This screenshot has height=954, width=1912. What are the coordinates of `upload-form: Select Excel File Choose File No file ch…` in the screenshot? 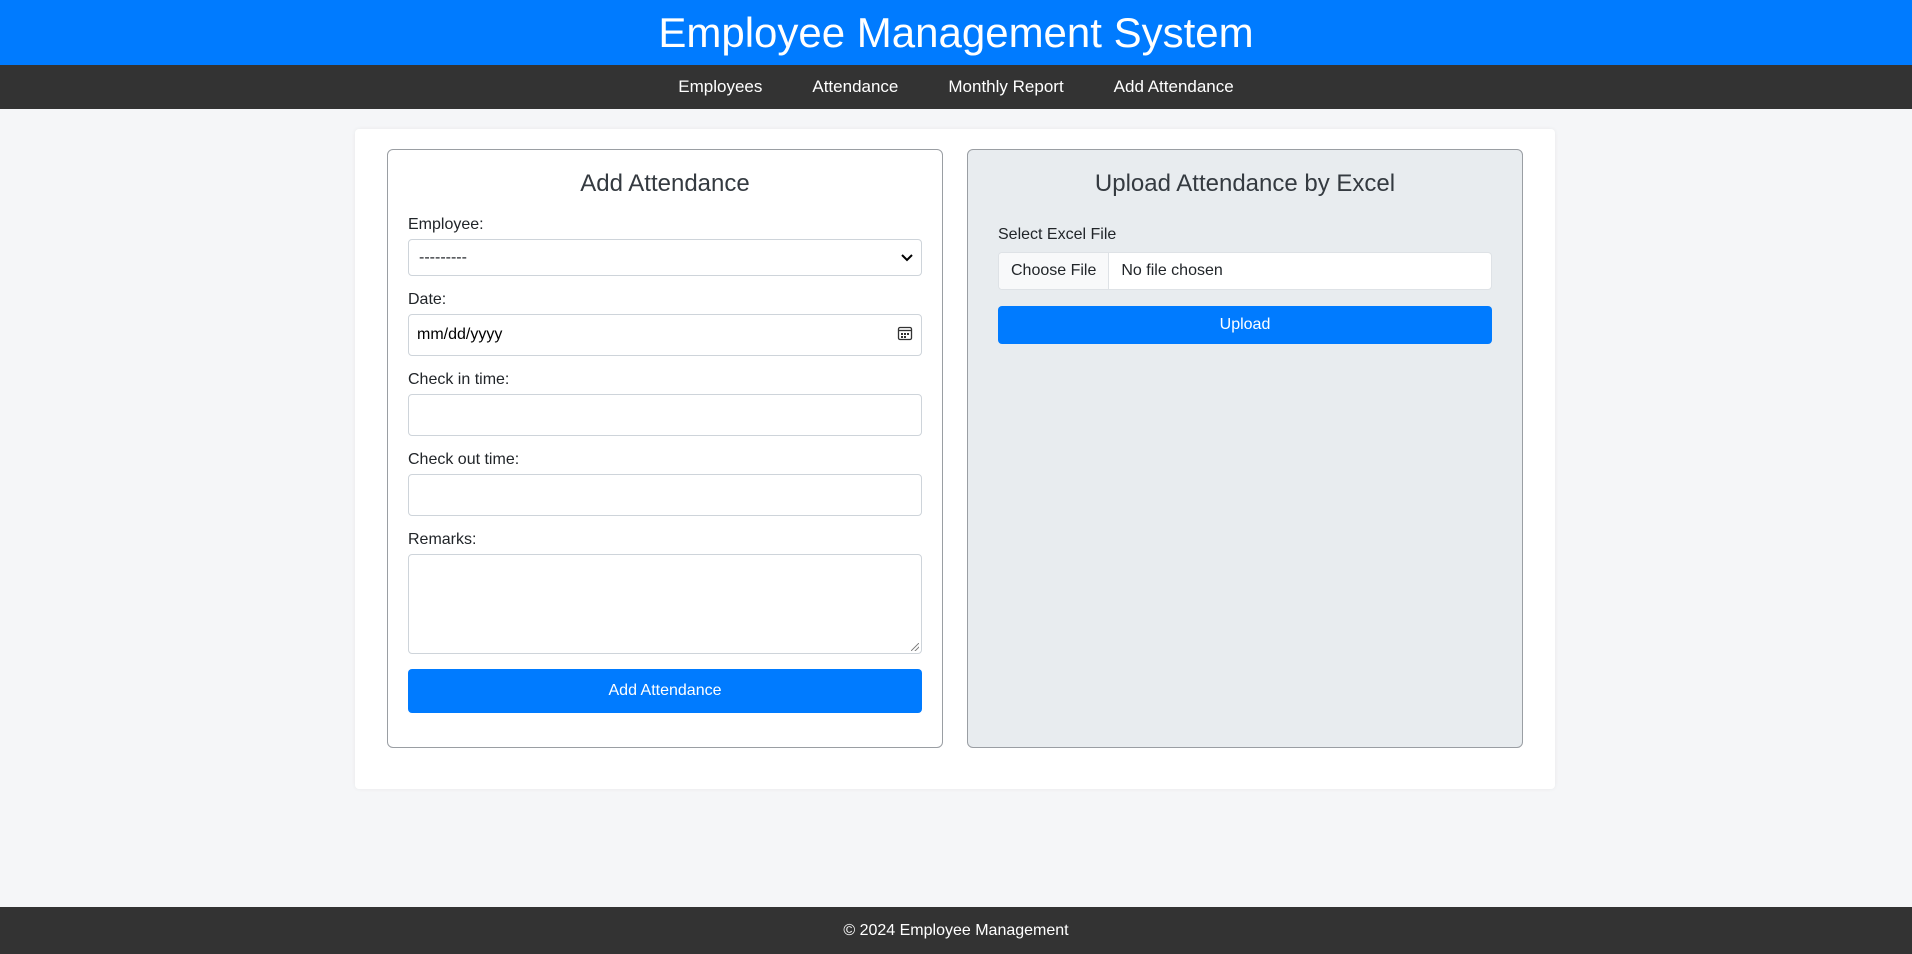 It's located at (1245, 285).